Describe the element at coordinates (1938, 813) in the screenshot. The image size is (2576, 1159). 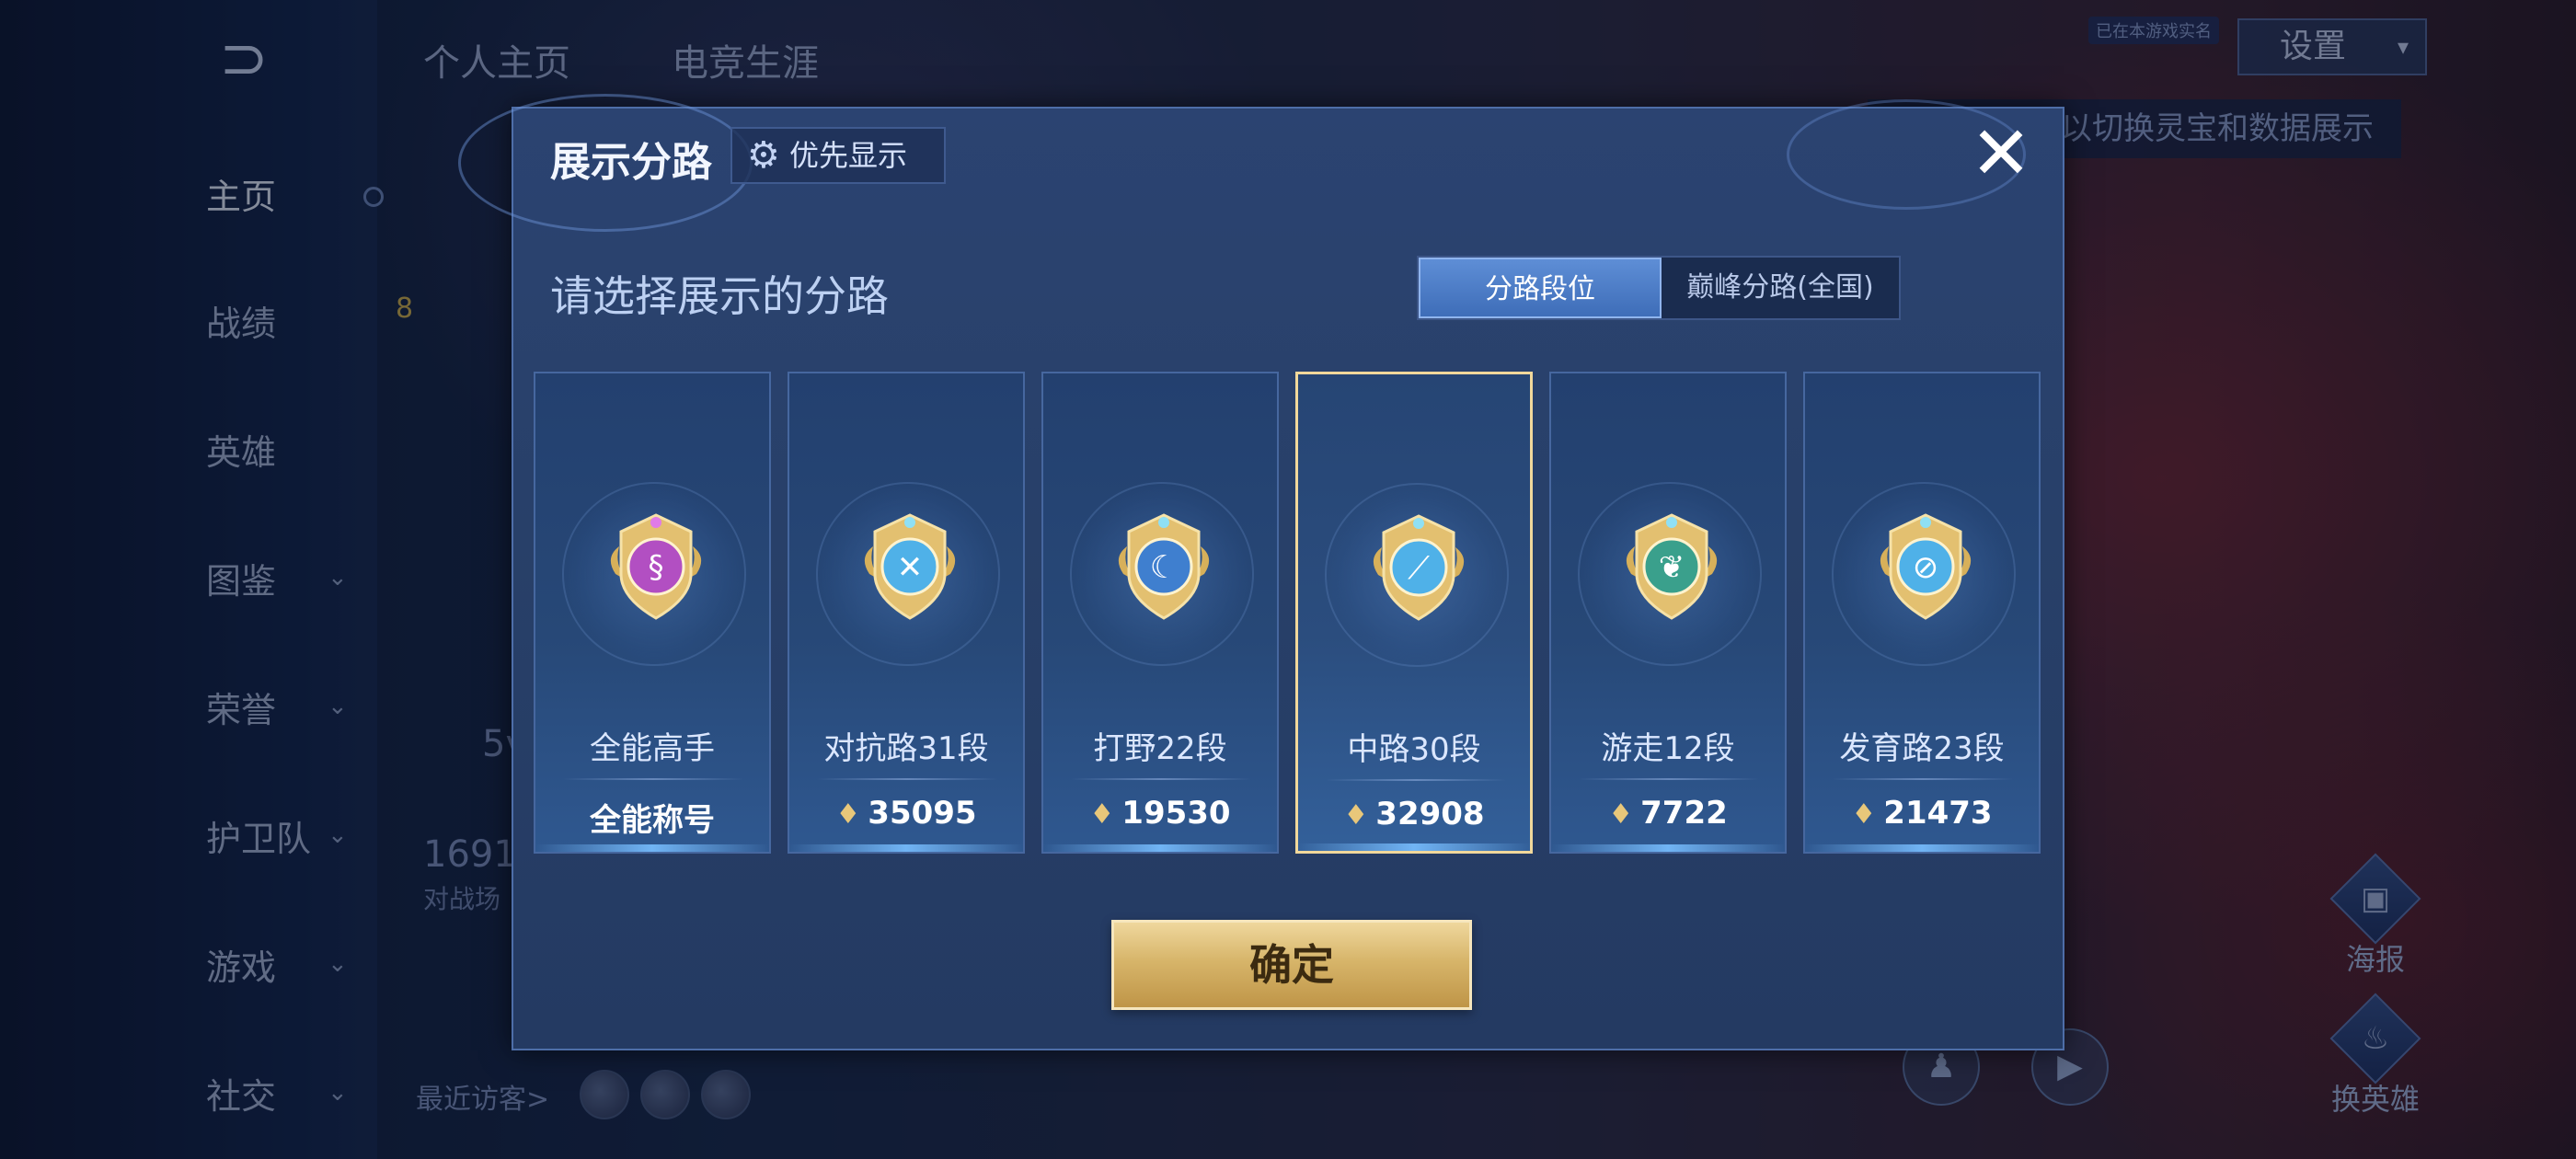
I see `lane-score-value: 21473` at that location.